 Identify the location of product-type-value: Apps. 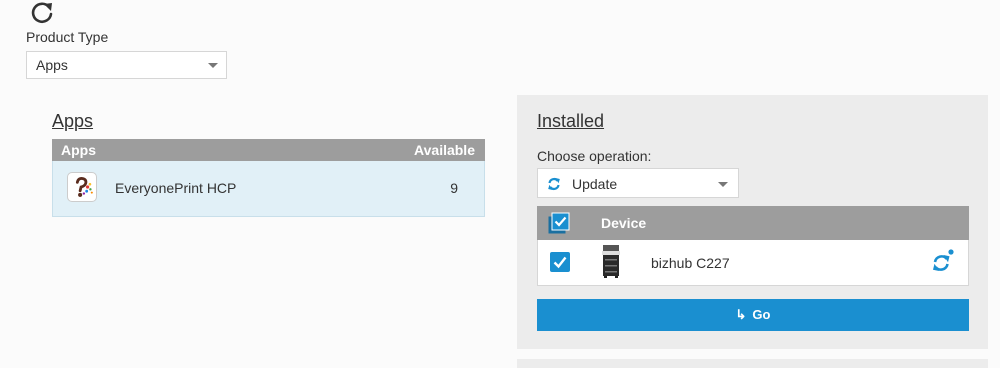
(52, 65).